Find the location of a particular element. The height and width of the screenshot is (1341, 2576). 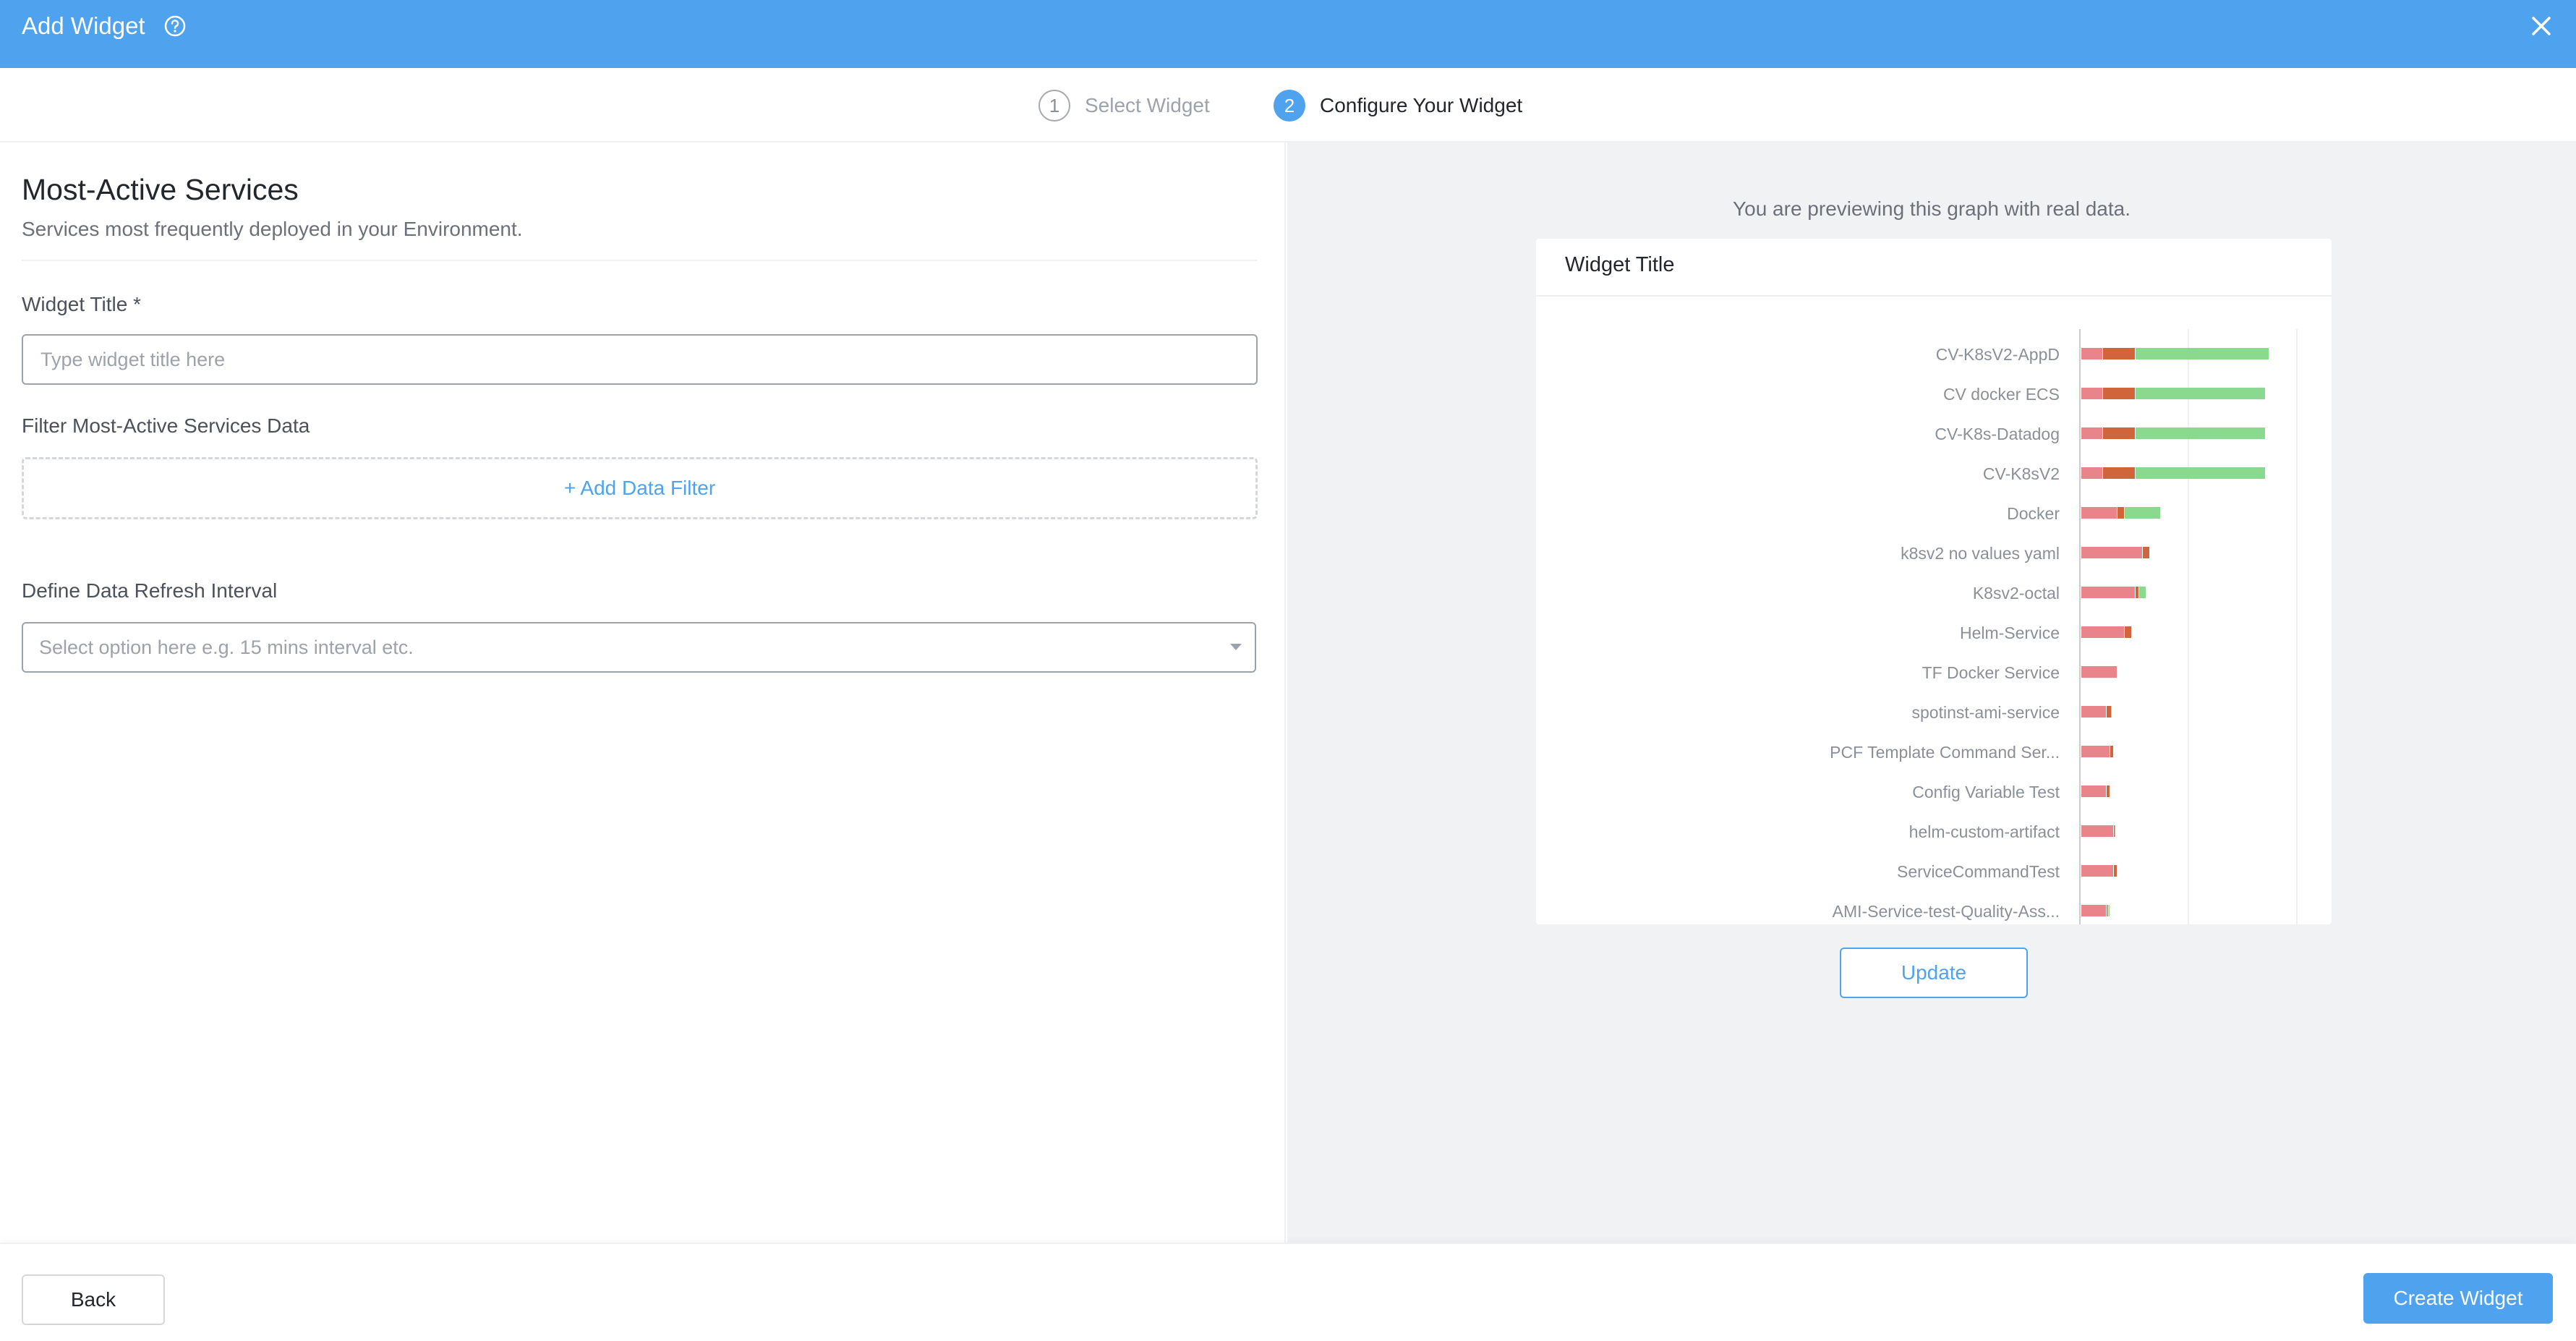

modal-header: Add Widget is located at coordinates (1288, 34).